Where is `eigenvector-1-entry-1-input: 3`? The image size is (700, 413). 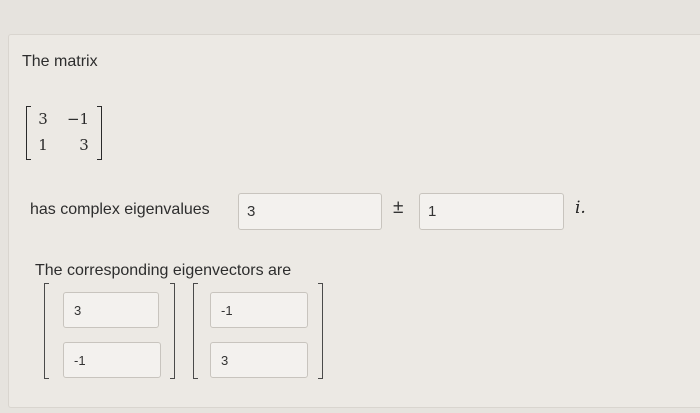 eigenvector-1-entry-1-input: 3 is located at coordinates (111, 310).